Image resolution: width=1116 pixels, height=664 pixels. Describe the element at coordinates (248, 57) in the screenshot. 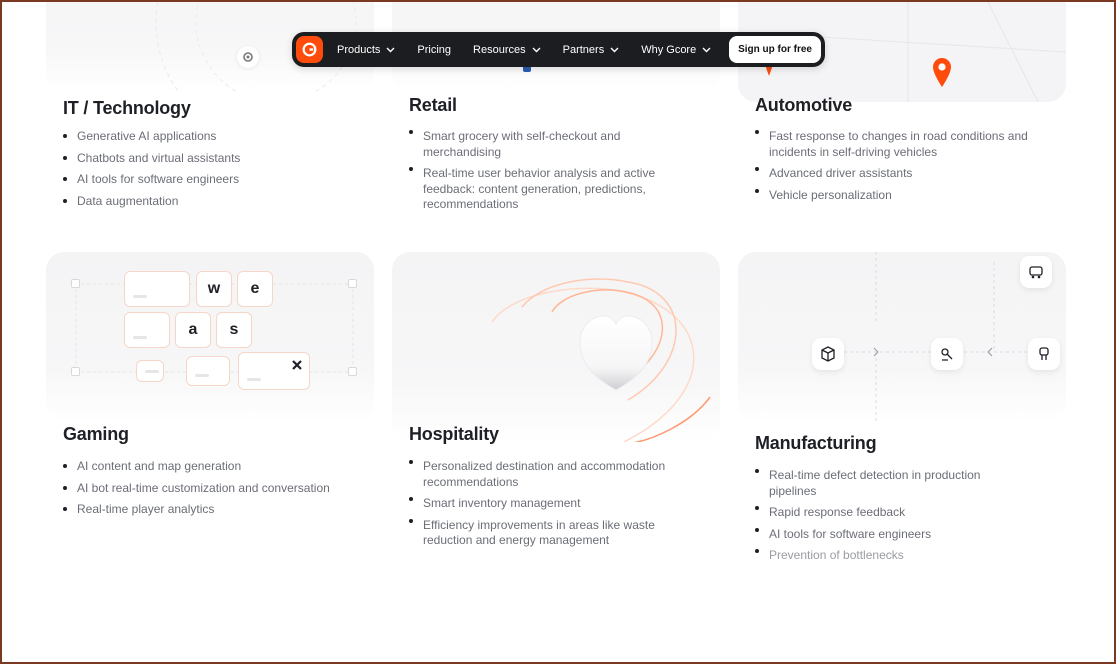

I see `gear-icon` at that location.